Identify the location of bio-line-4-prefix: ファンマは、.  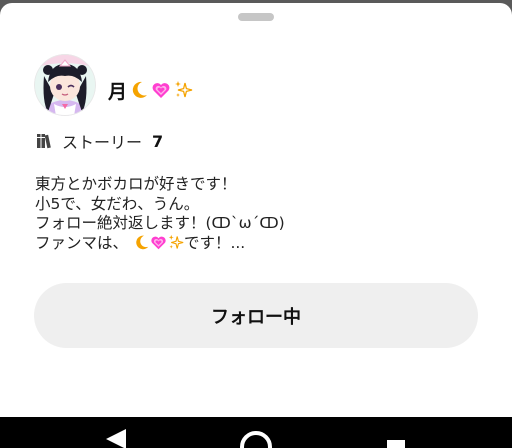
(82, 242).